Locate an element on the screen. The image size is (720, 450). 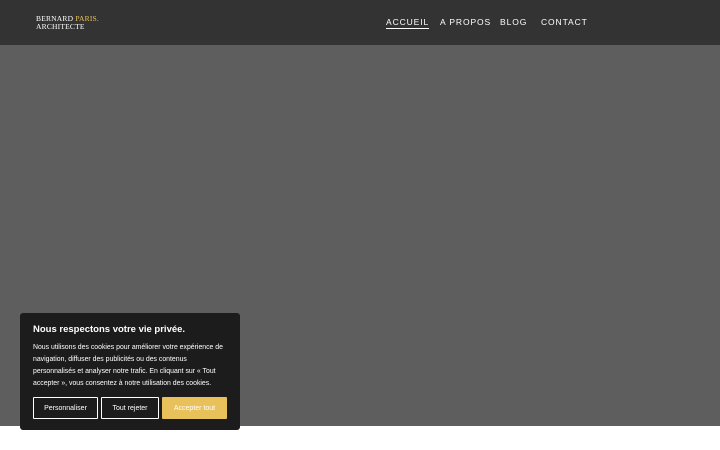
nav-item-a-propos: A PROPOS is located at coordinates (465, 22).